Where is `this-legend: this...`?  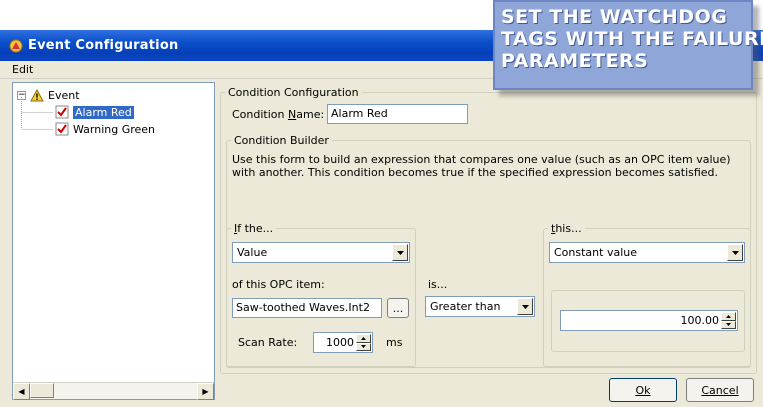
this-legend: this... is located at coordinates (566, 228).